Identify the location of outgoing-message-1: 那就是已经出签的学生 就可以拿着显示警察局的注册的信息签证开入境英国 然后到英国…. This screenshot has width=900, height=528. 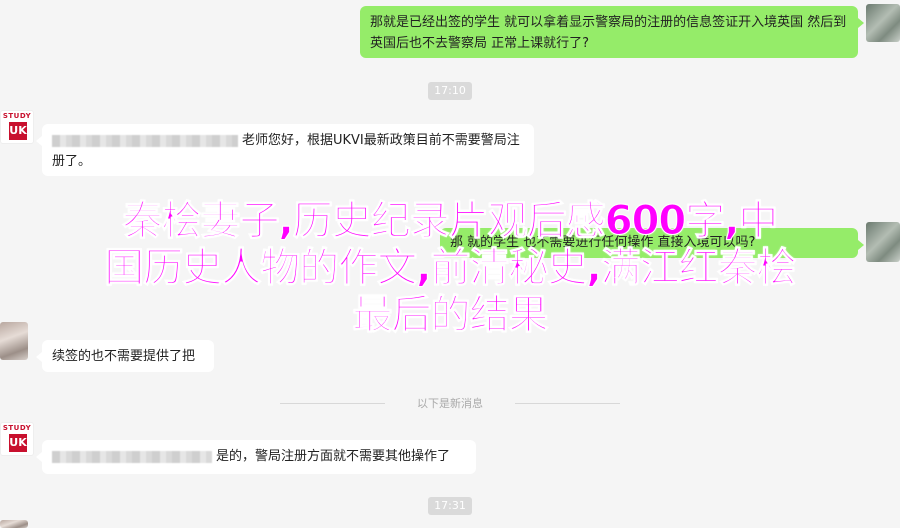
(612, 32).